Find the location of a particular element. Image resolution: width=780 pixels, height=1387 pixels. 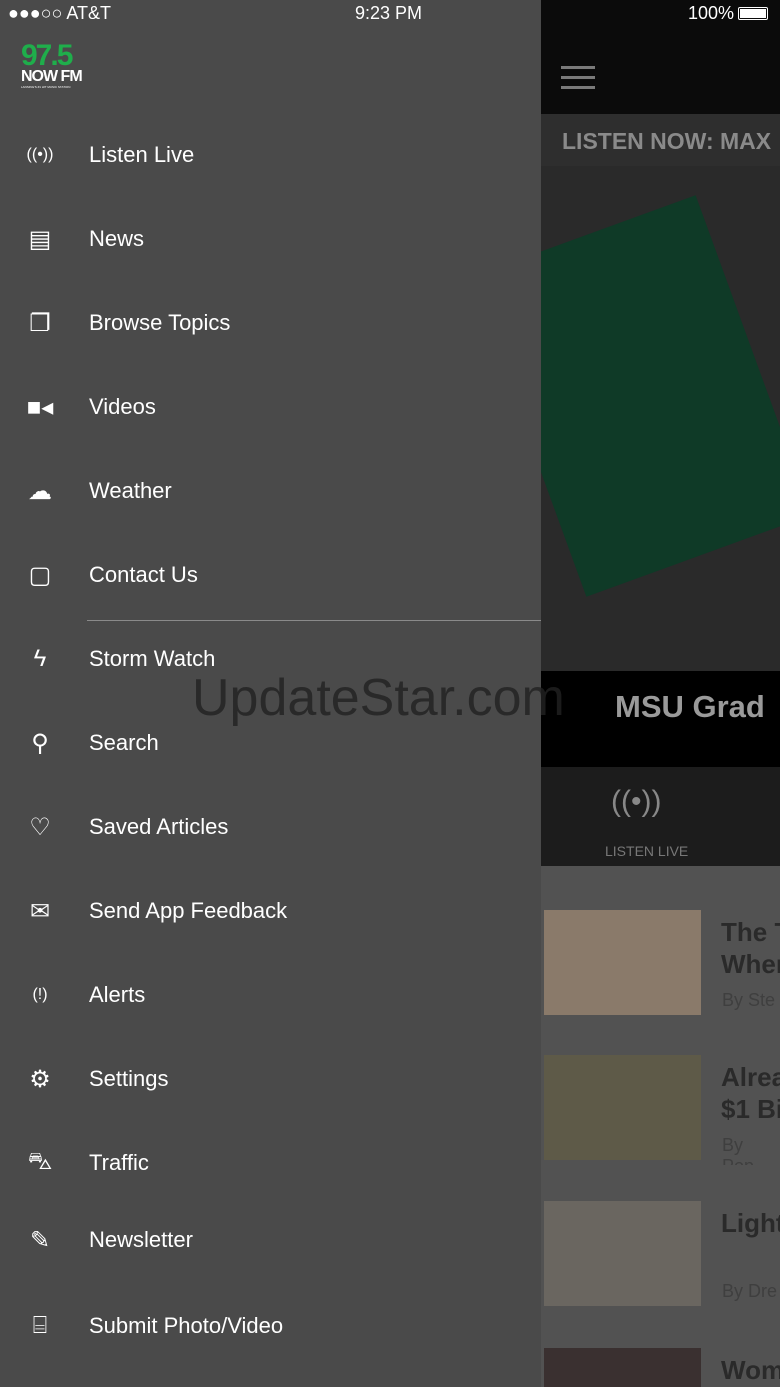

tab-listen-live: ((•)) LISTEN LIVE is located at coordinates (660, 816).